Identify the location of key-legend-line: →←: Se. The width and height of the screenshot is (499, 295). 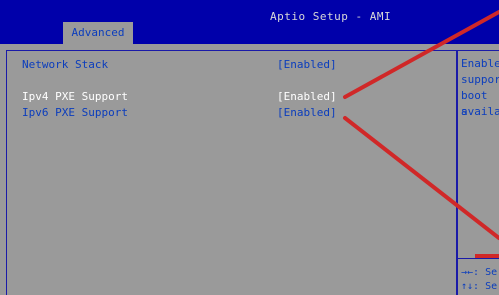
(479, 272).